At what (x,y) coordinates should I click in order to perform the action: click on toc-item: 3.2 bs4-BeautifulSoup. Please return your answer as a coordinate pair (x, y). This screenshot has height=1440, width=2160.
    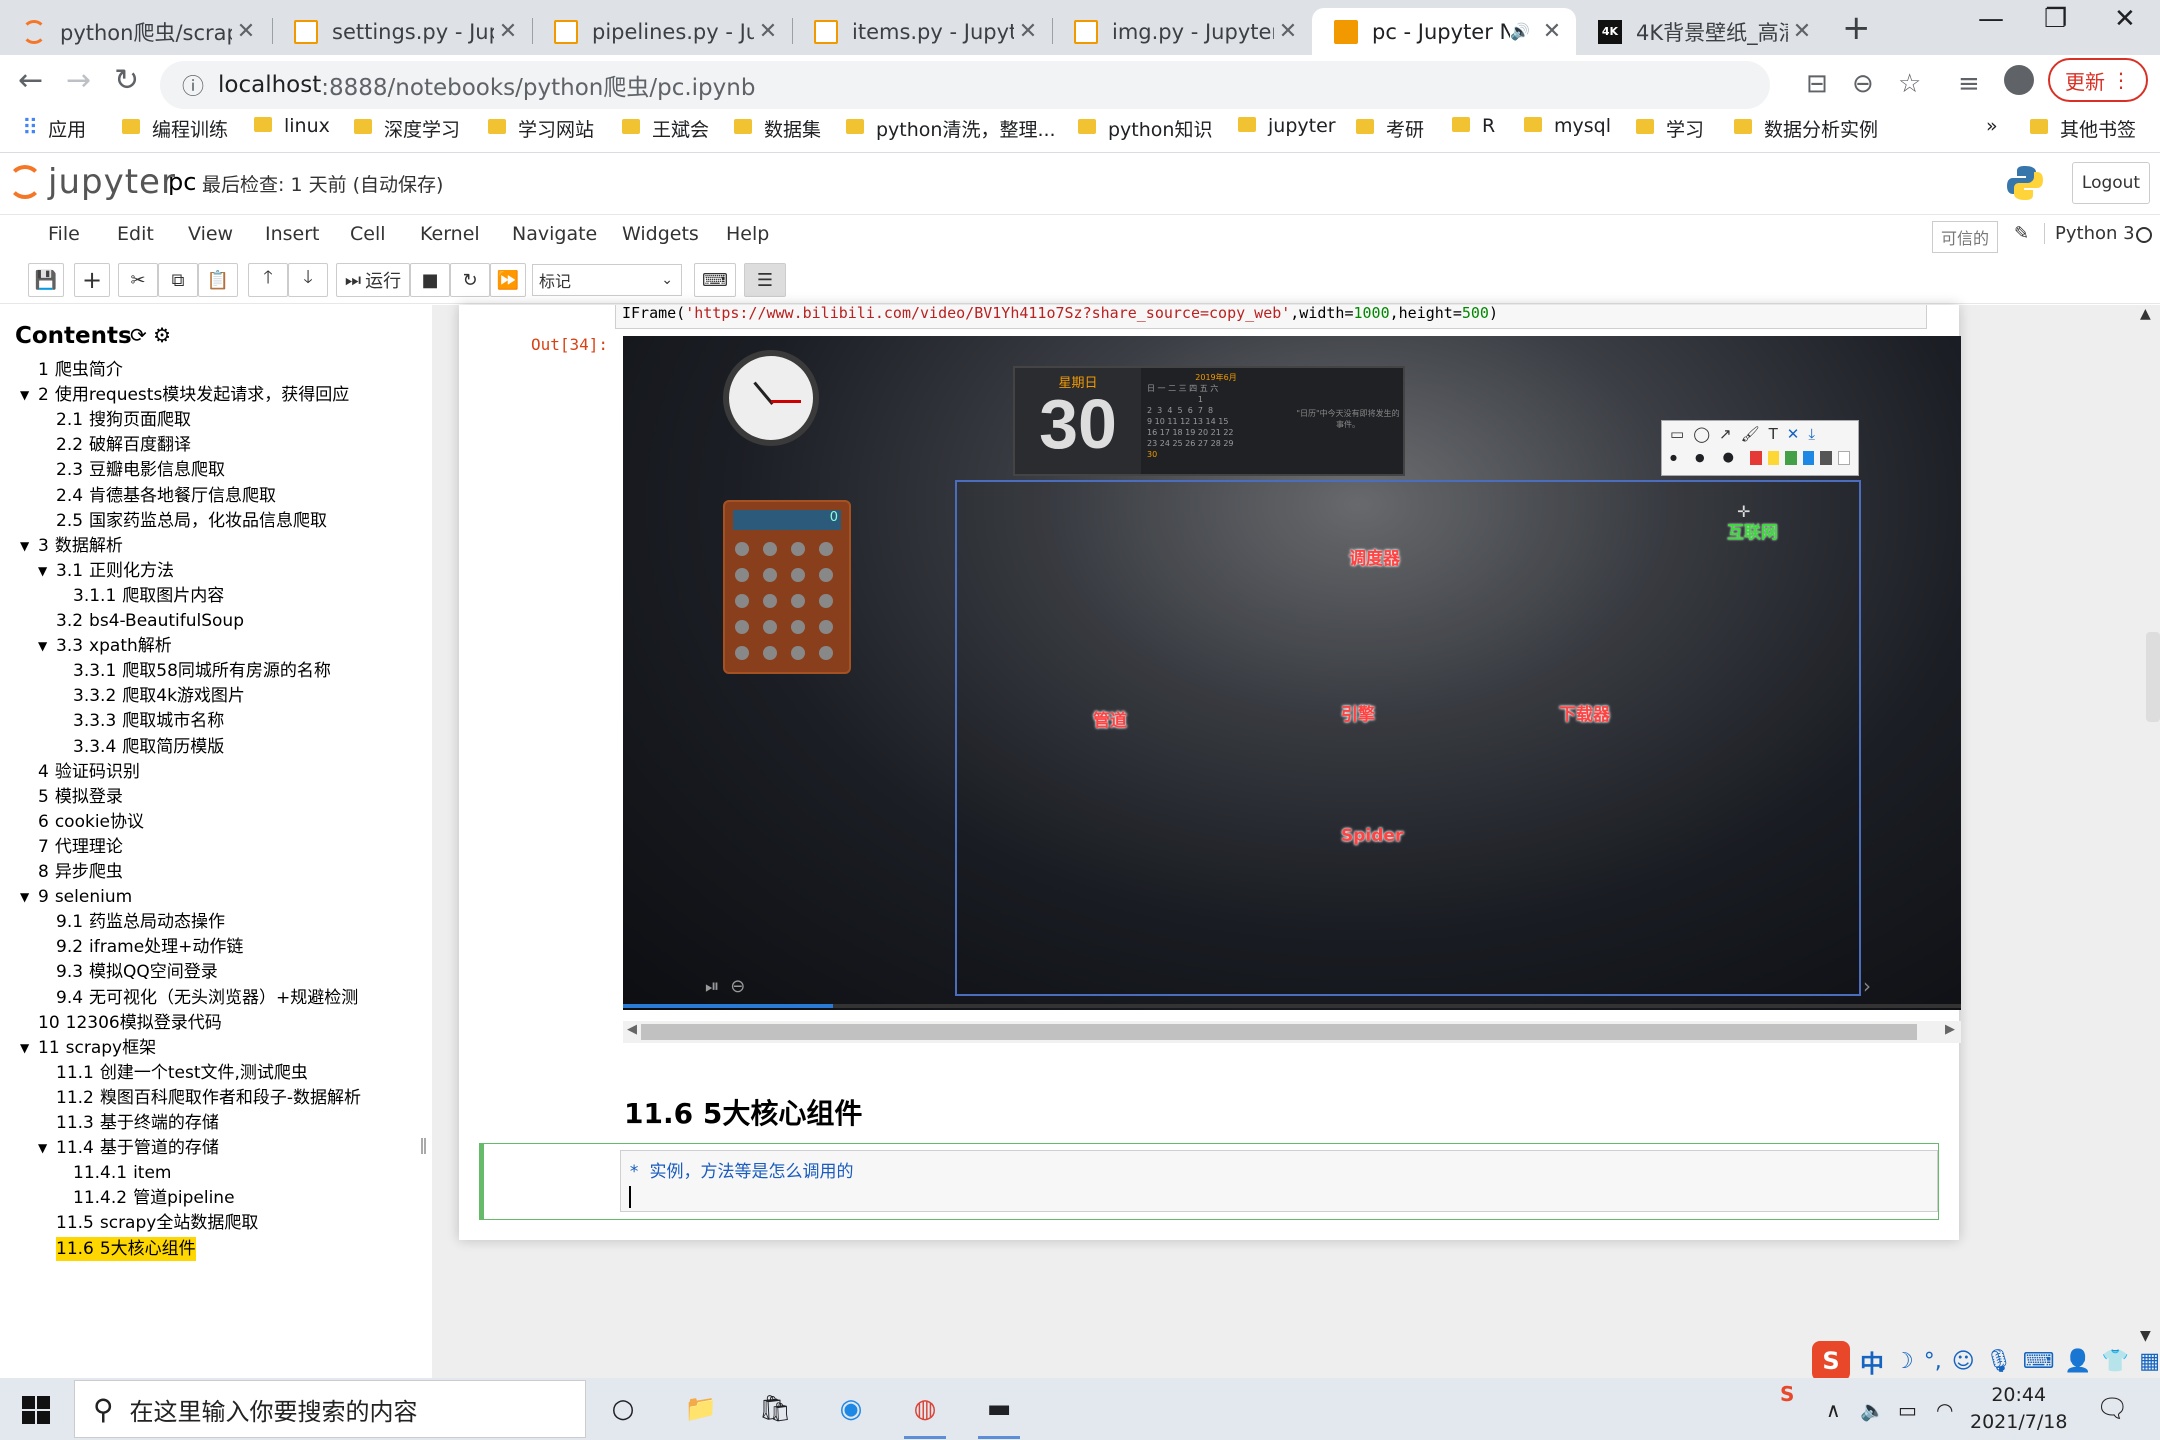
    Looking at the image, I should click on (150, 621).